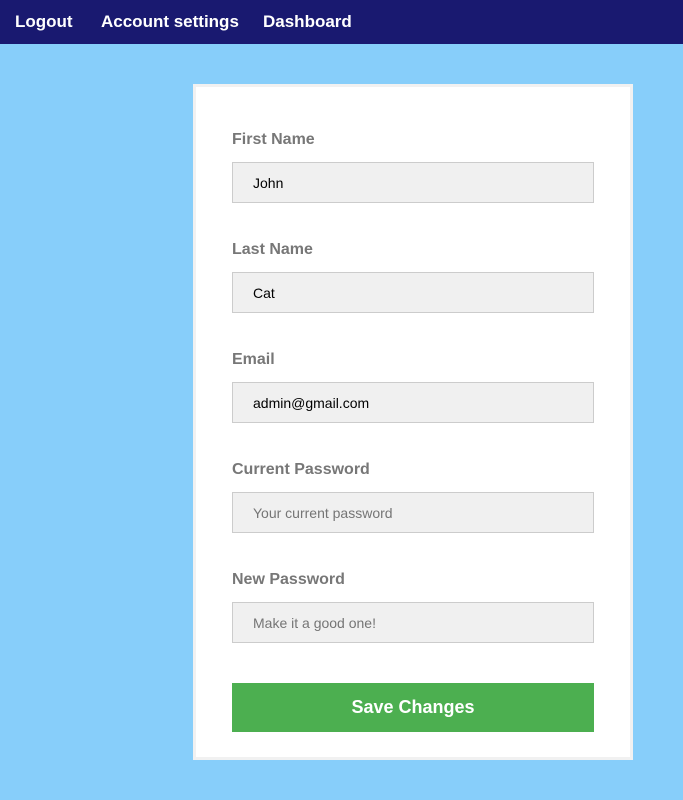 The height and width of the screenshot is (800, 683). What do you see at coordinates (44, 22) in the screenshot?
I see `logout-link: Logout` at bounding box center [44, 22].